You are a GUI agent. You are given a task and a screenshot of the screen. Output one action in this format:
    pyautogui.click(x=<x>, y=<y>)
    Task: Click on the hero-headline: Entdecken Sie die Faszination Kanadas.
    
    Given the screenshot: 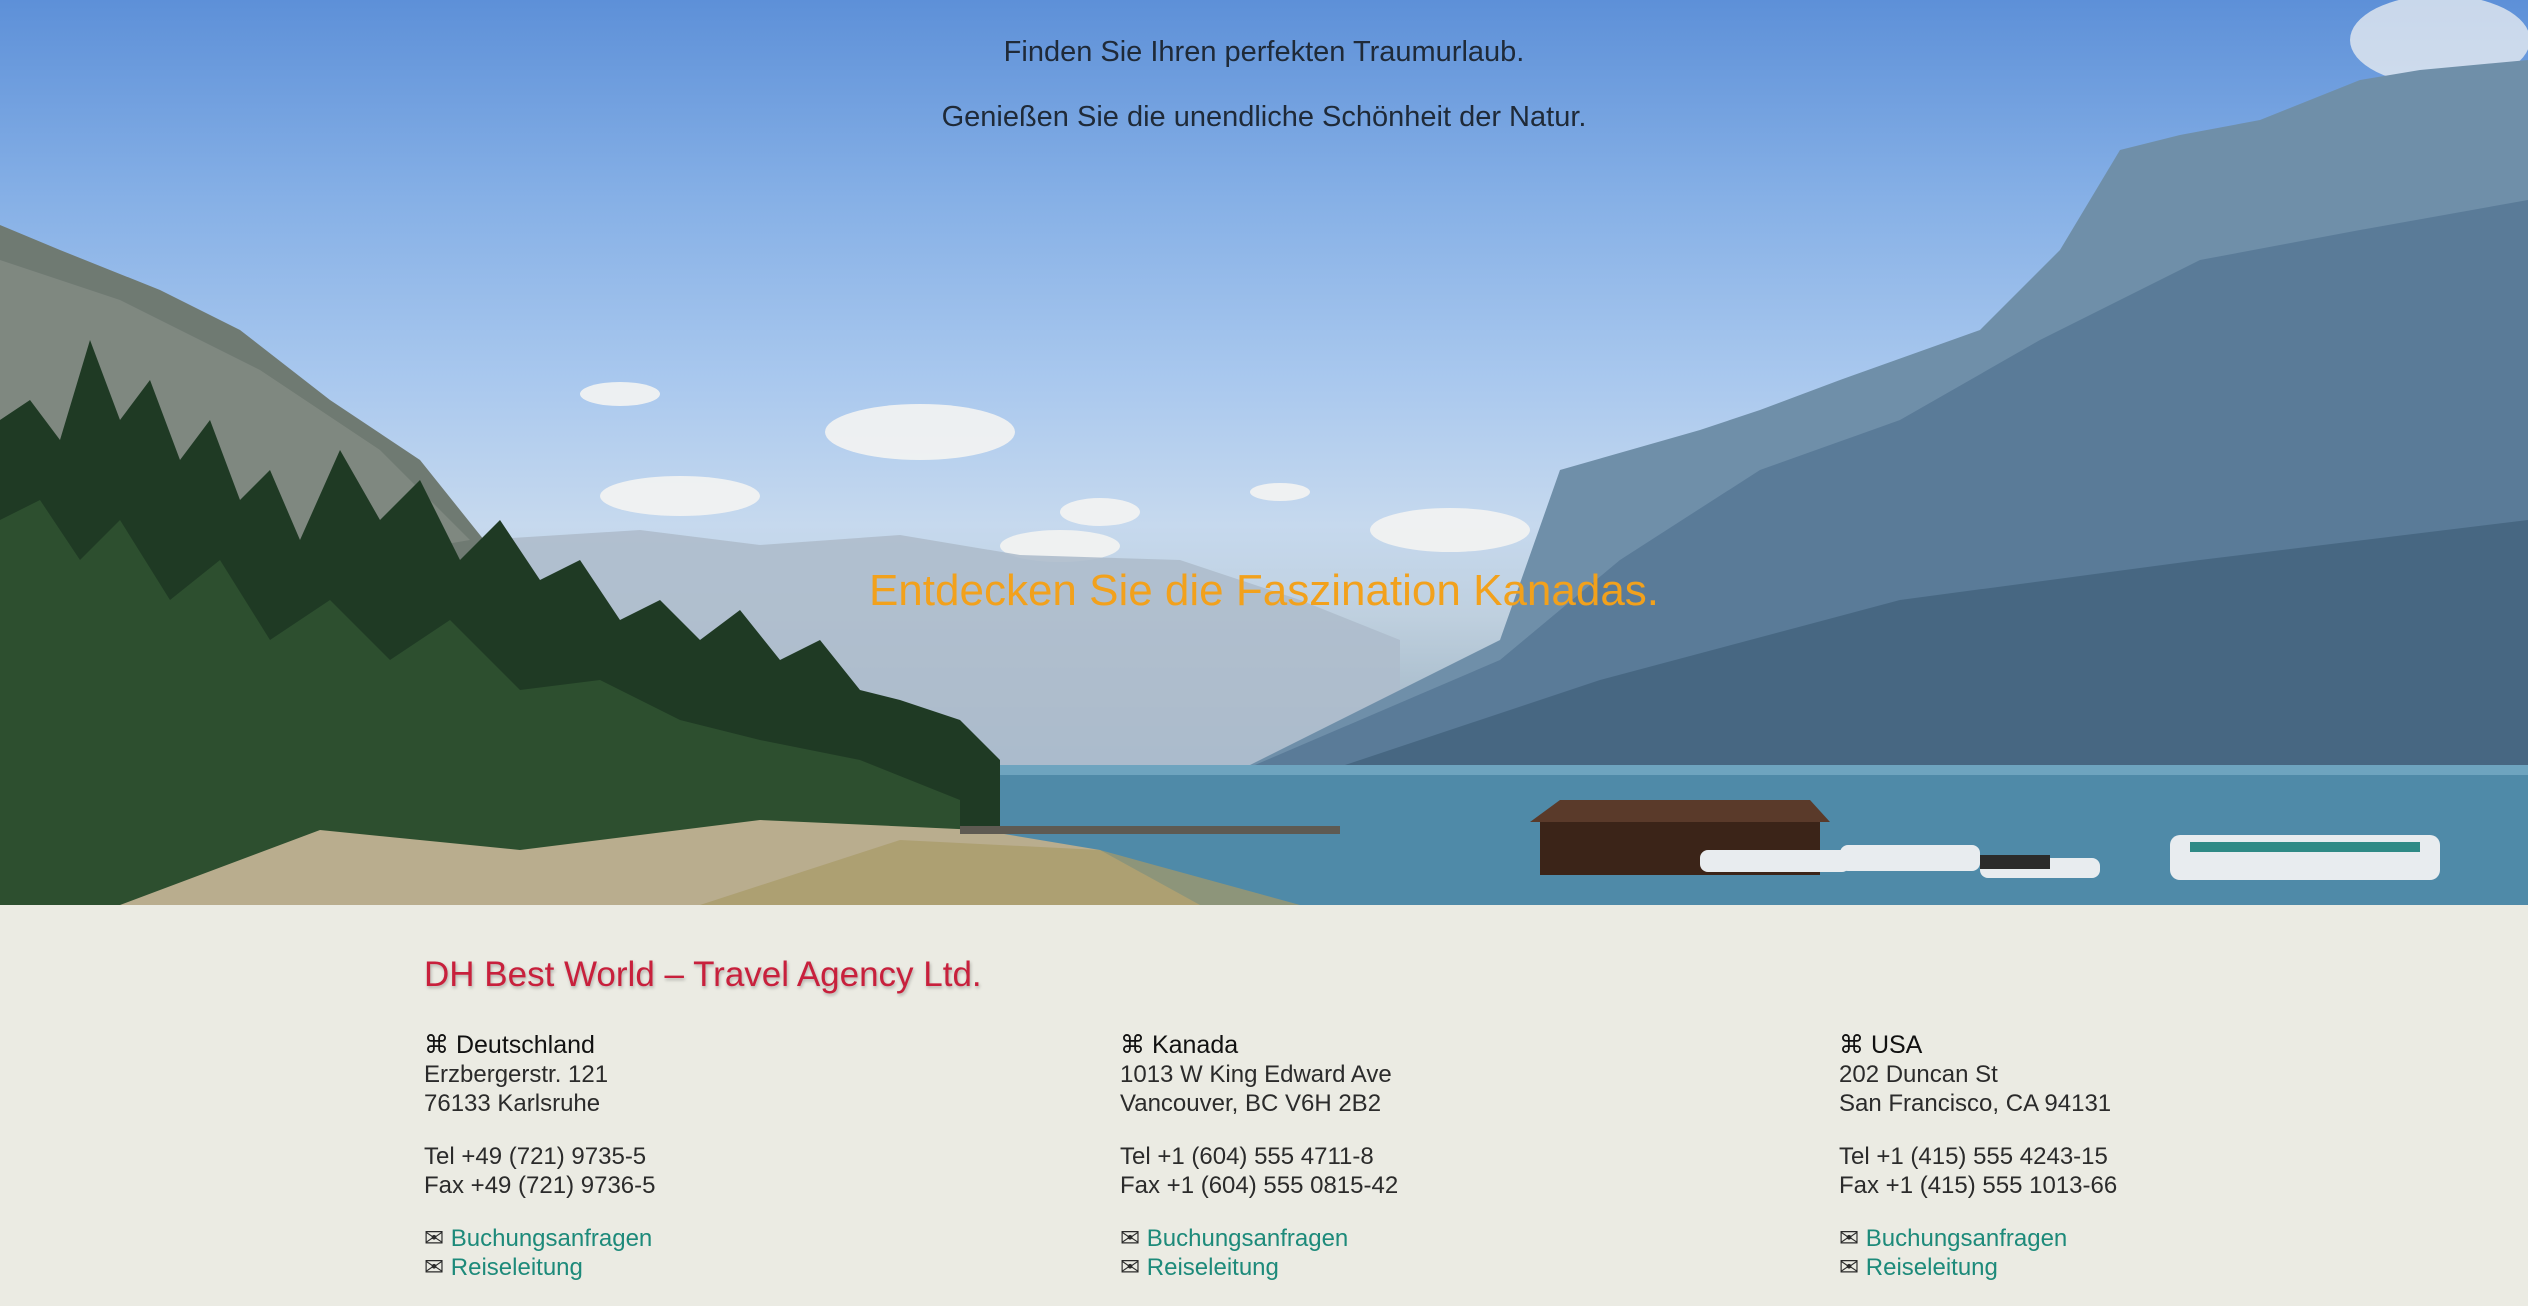 What is the action you would take?
    pyautogui.click(x=1264, y=590)
    